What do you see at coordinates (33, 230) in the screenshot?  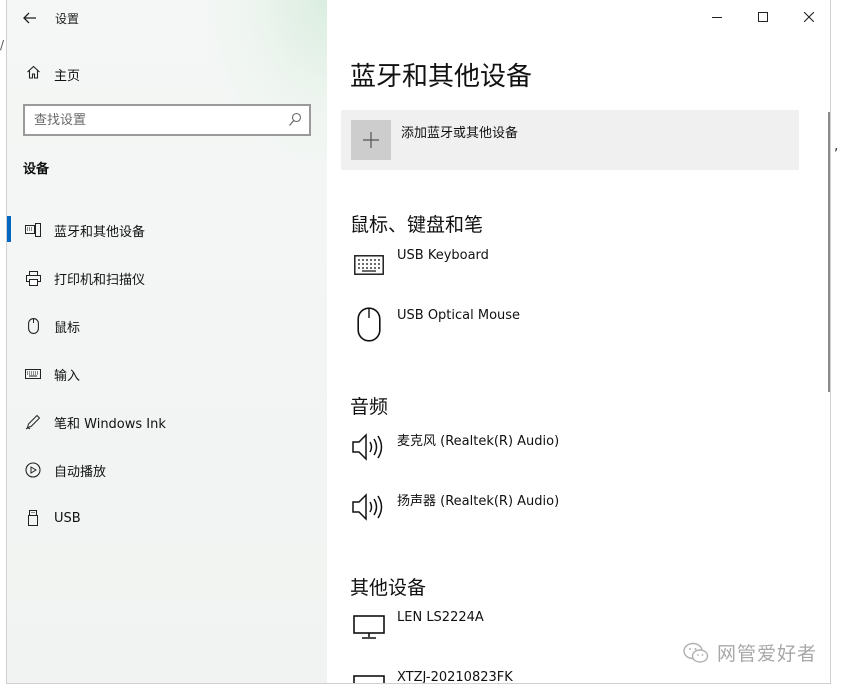 I see `bluetooth-devices-icon` at bounding box center [33, 230].